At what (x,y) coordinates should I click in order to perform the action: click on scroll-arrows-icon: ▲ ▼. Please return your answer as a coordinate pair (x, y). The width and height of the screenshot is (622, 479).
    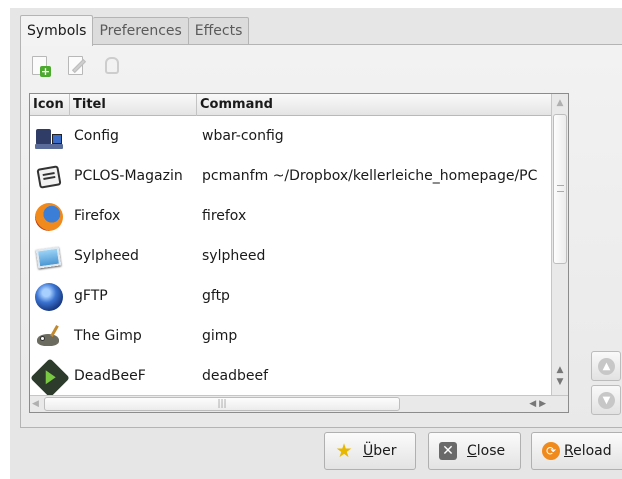
    Looking at the image, I should click on (560, 377).